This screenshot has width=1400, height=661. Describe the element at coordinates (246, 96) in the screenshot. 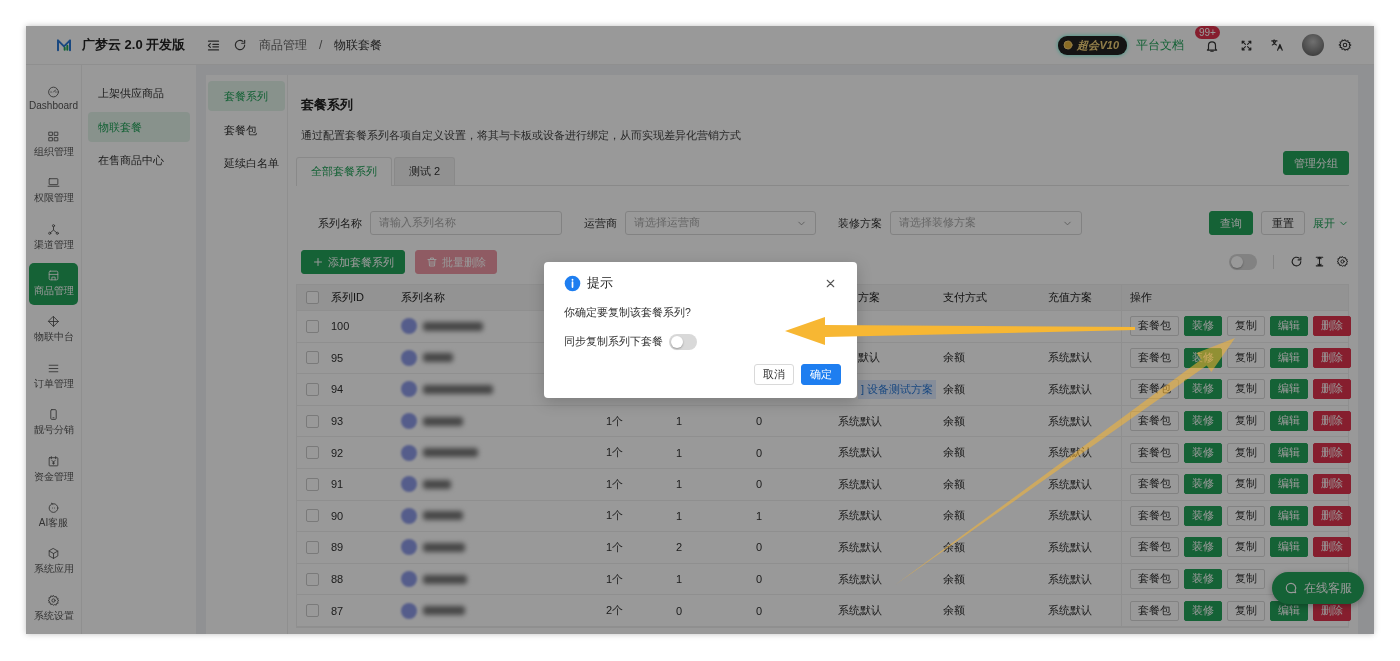

I see `section-tab: 套餐系列` at that location.